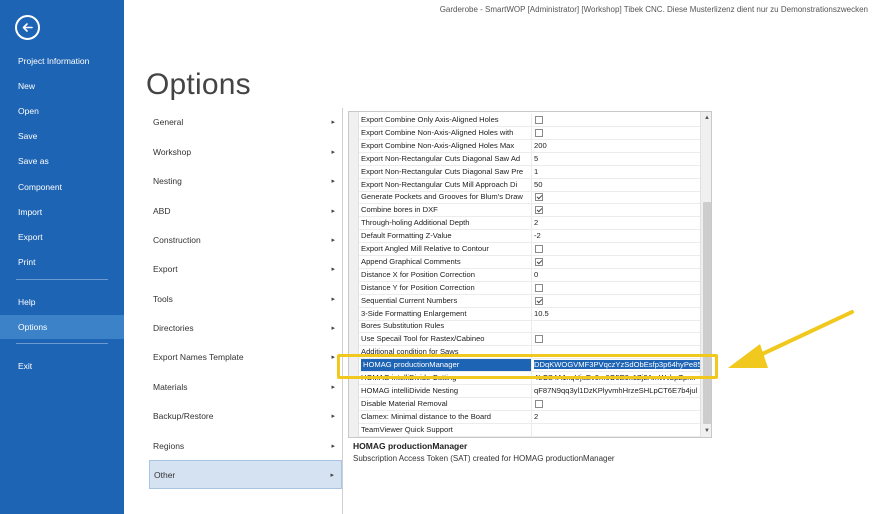  I want to click on category-backup-restore: Backup/Restore ▸, so click(245, 416).